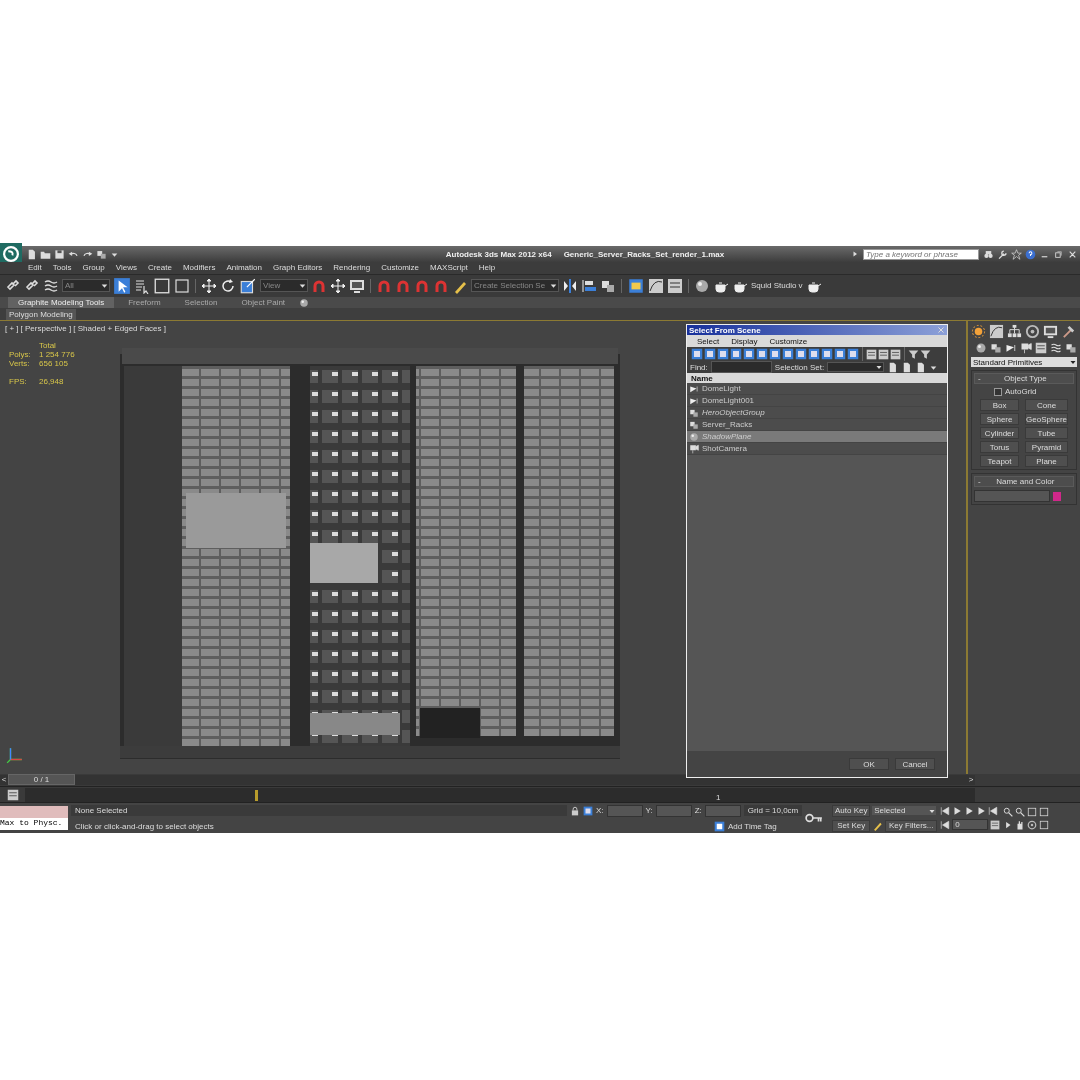  I want to click on menu-item: Views, so click(126, 268).